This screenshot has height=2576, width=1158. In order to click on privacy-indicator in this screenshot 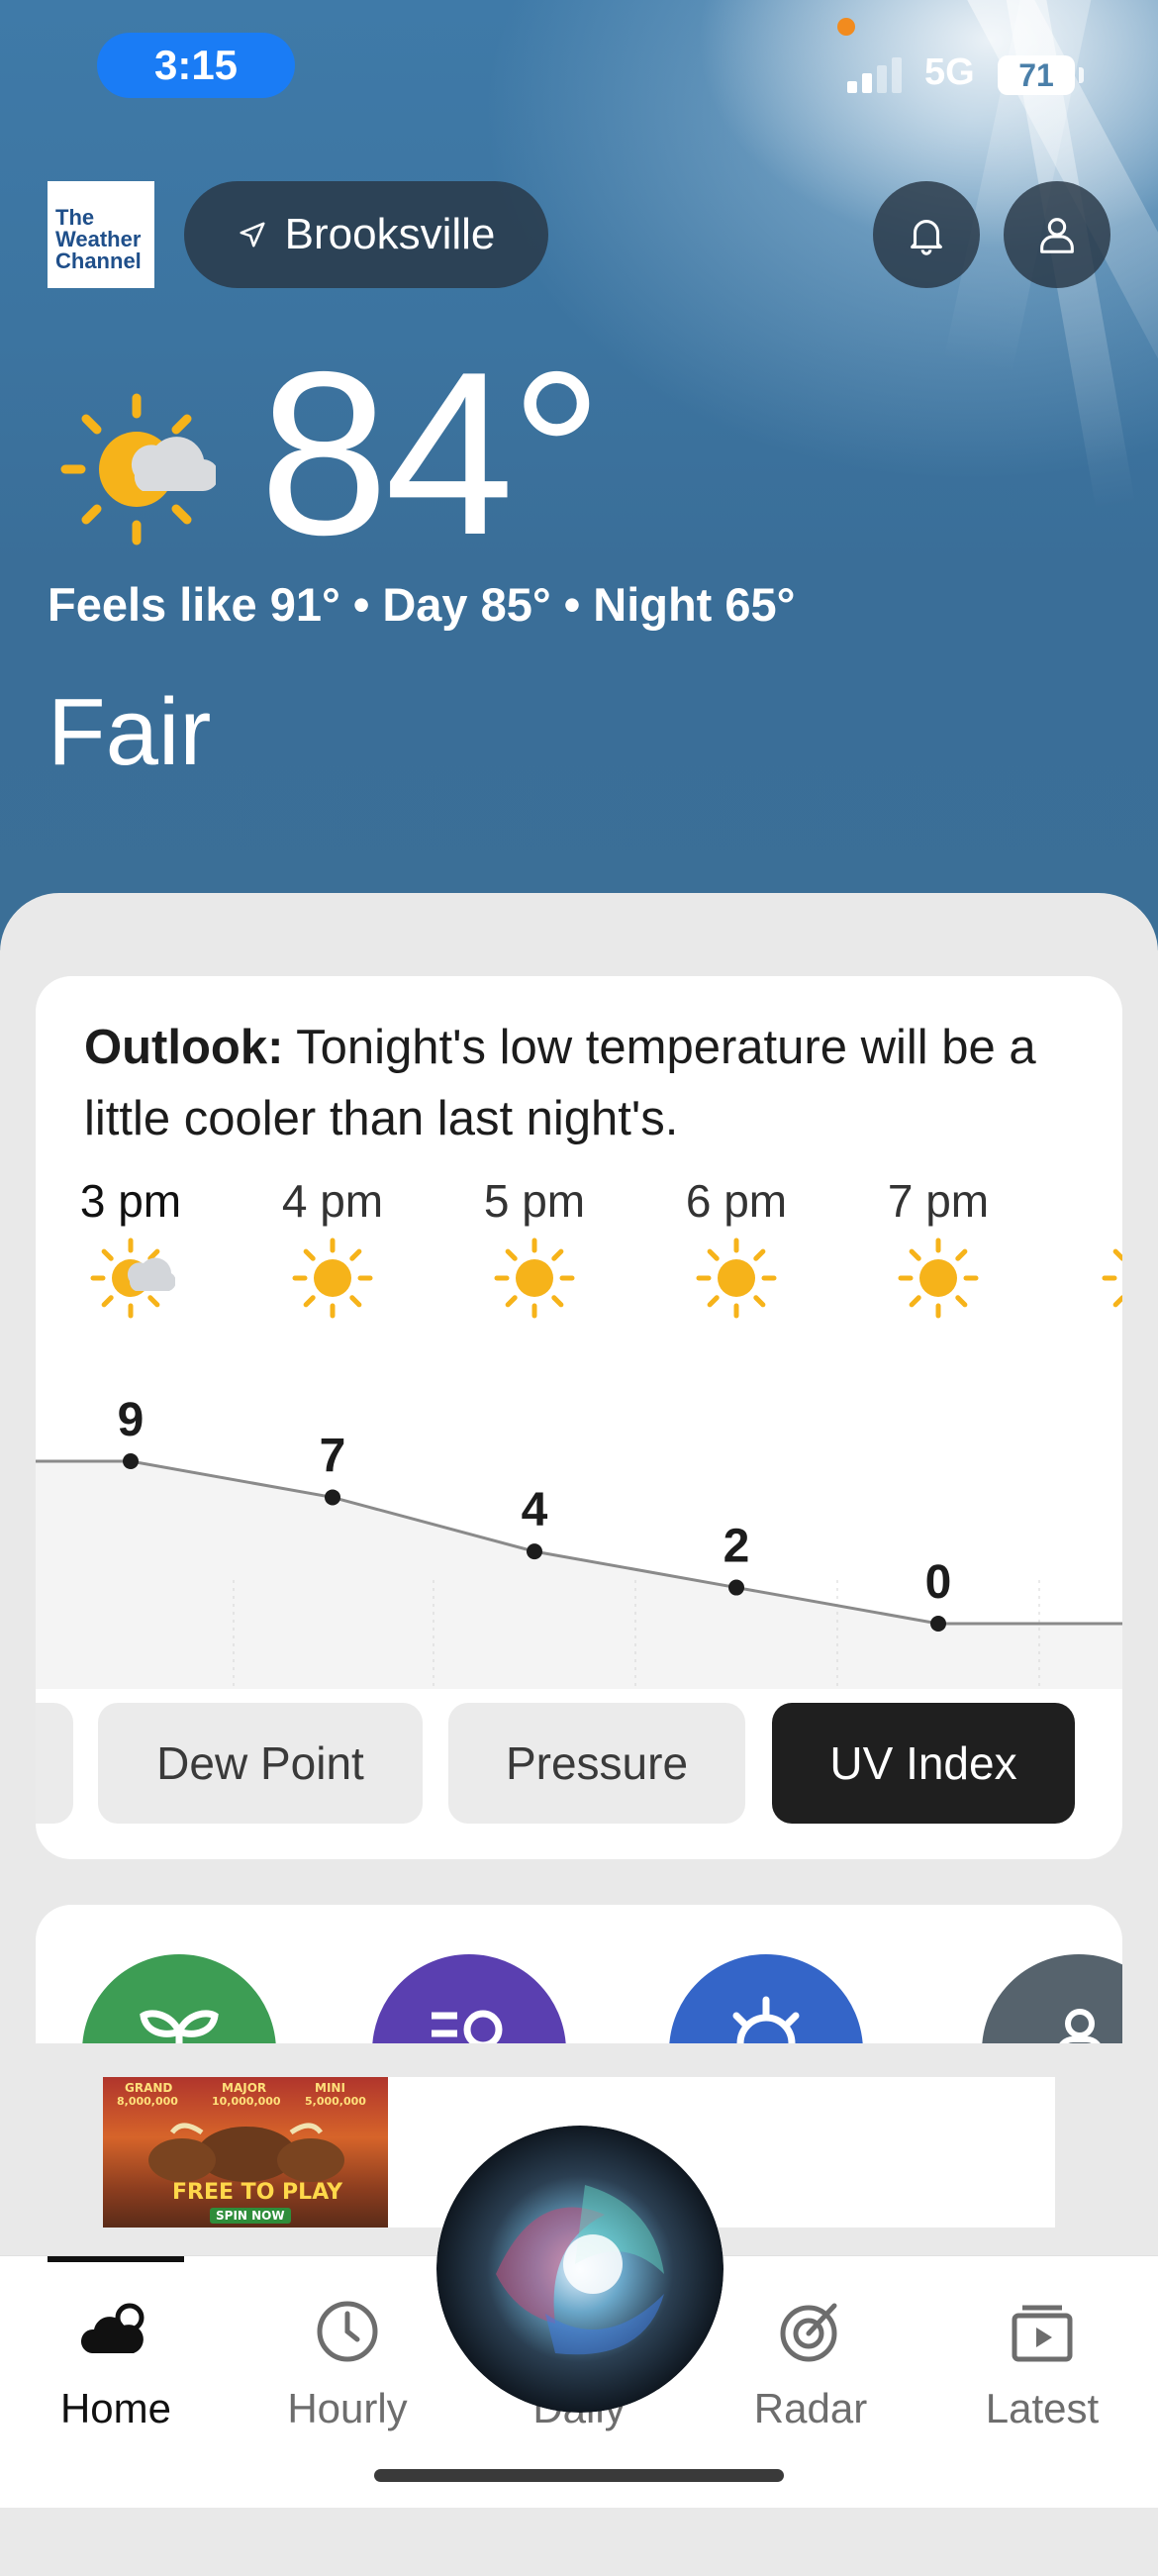, I will do `click(846, 27)`.